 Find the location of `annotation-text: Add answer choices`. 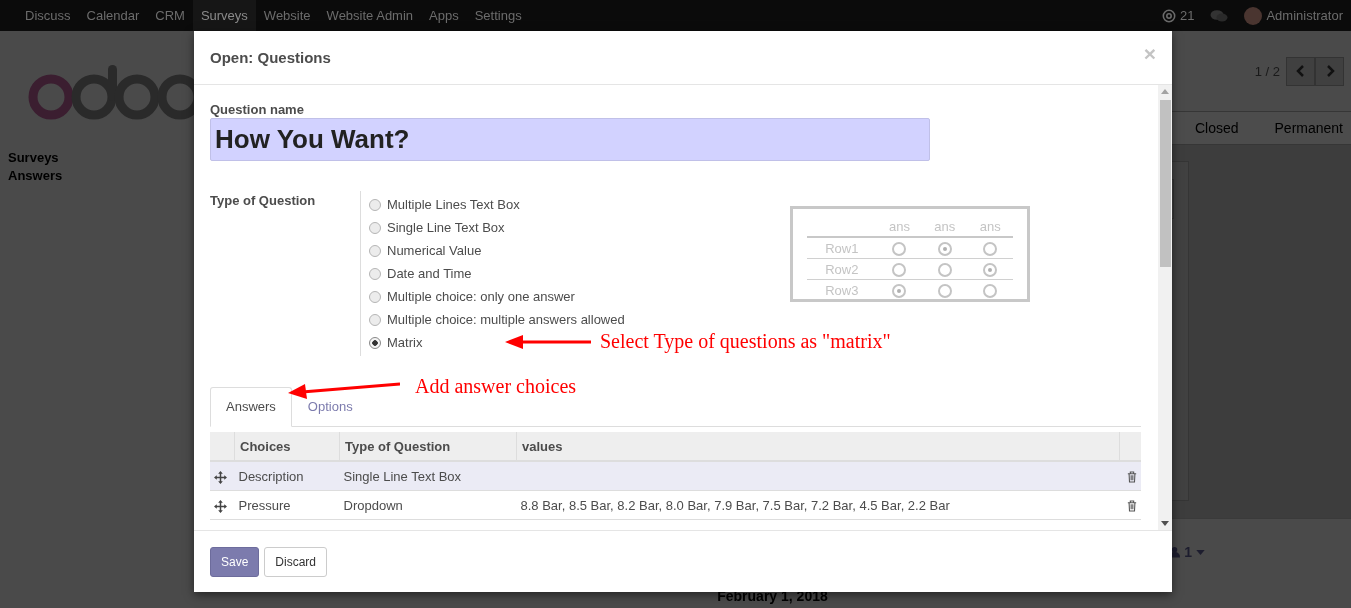

annotation-text: Add answer choices is located at coordinates (496, 386).